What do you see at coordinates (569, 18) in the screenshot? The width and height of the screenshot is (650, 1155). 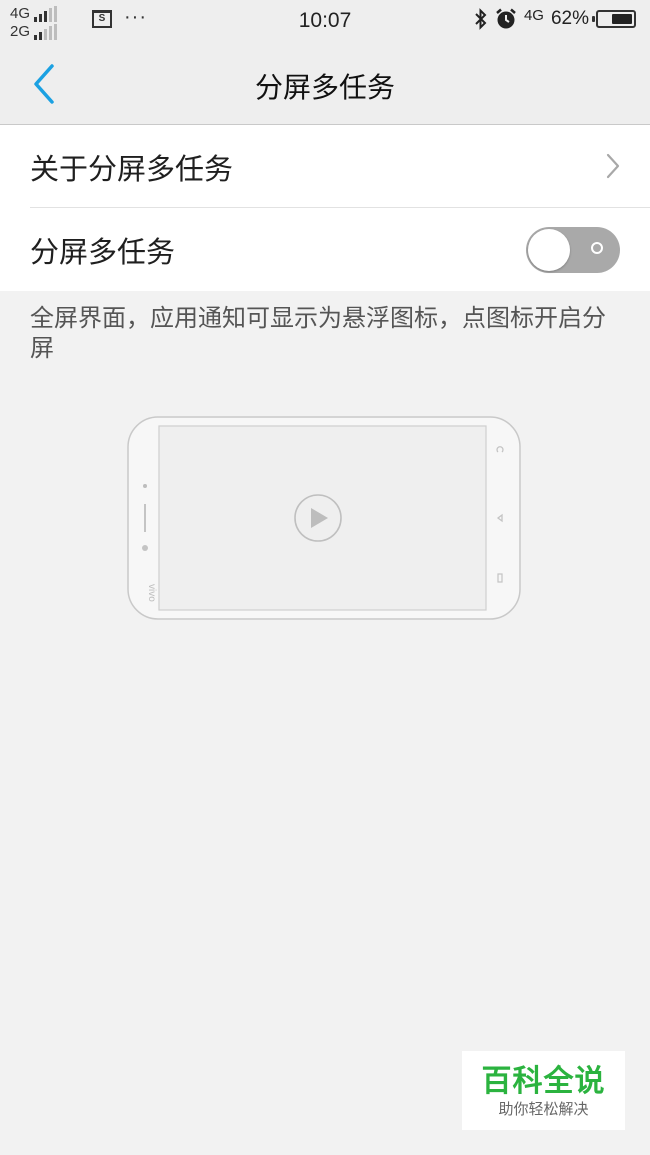 I see `battery-percent: 62%` at bounding box center [569, 18].